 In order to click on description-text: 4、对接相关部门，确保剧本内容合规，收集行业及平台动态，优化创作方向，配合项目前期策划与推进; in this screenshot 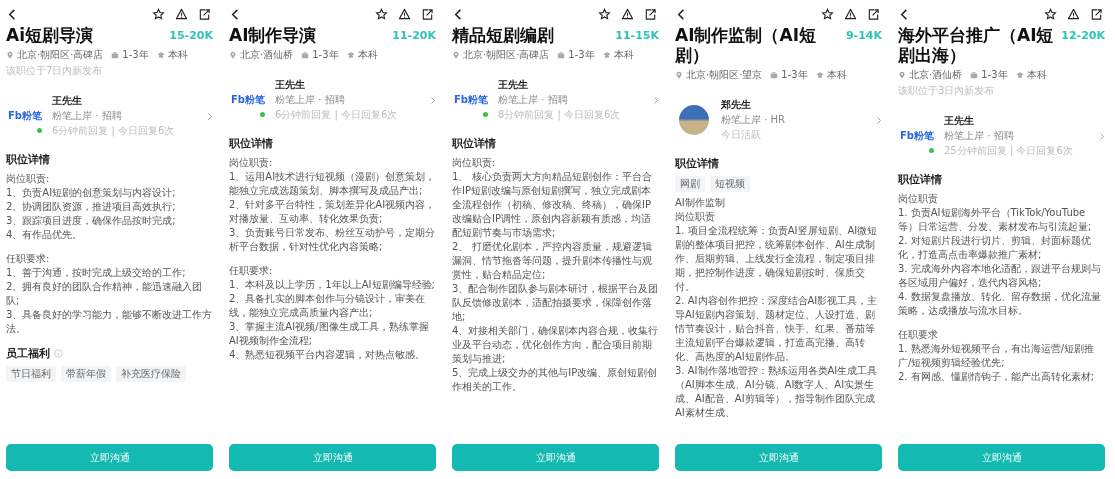, I will do `click(555, 345)`.